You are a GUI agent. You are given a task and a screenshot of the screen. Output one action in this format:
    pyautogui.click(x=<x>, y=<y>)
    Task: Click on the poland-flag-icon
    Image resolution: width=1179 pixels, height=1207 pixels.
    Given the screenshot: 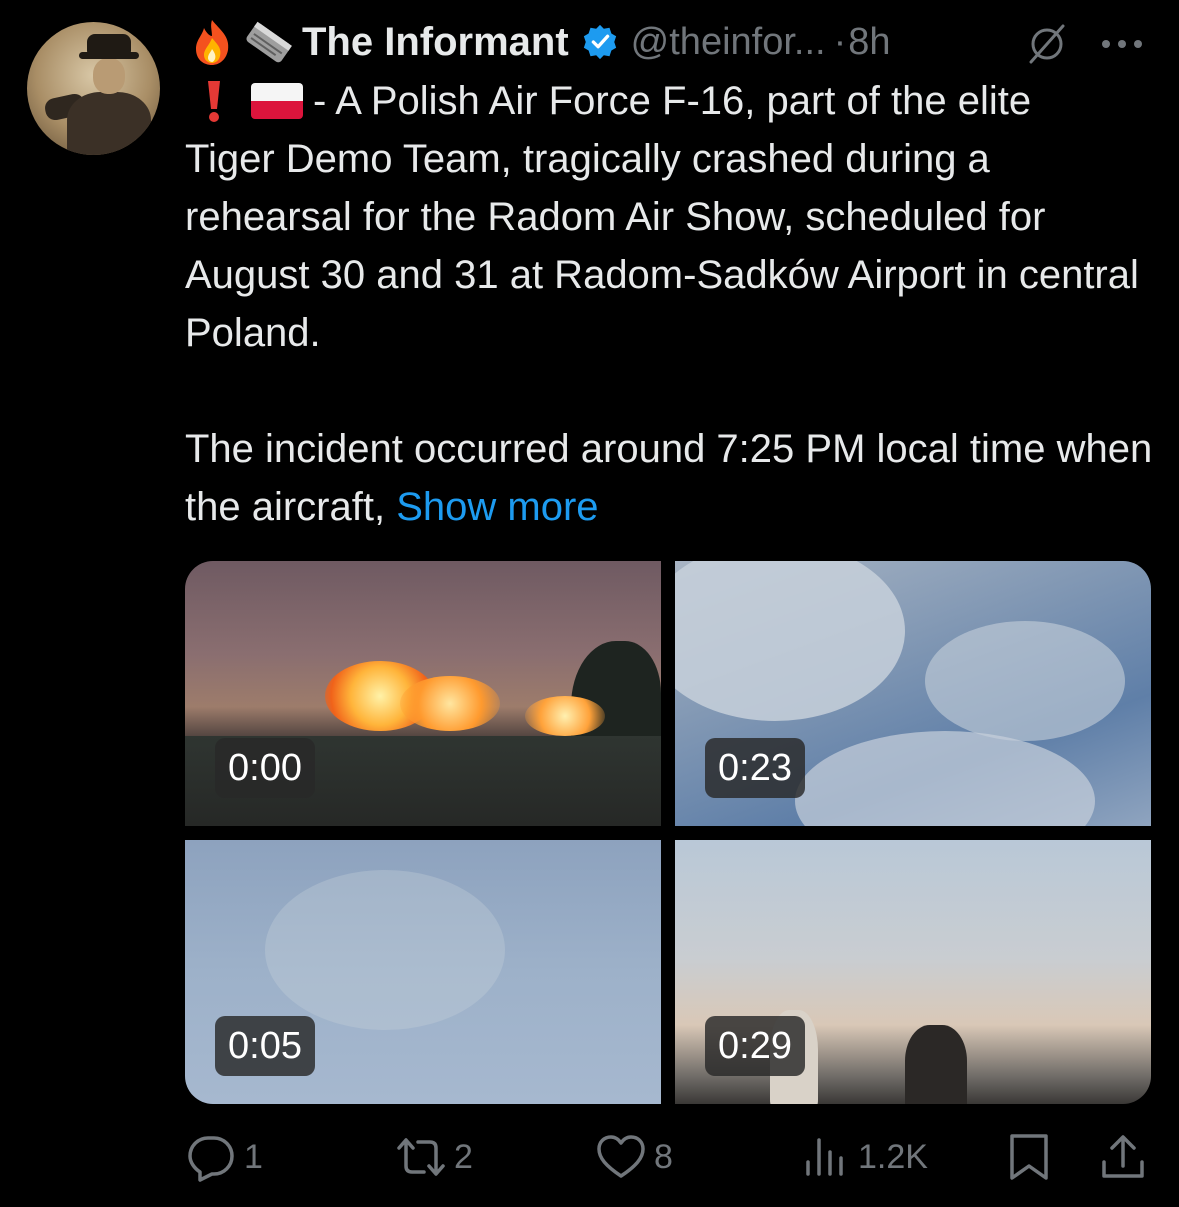 What is the action you would take?
    pyautogui.click(x=277, y=101)
    